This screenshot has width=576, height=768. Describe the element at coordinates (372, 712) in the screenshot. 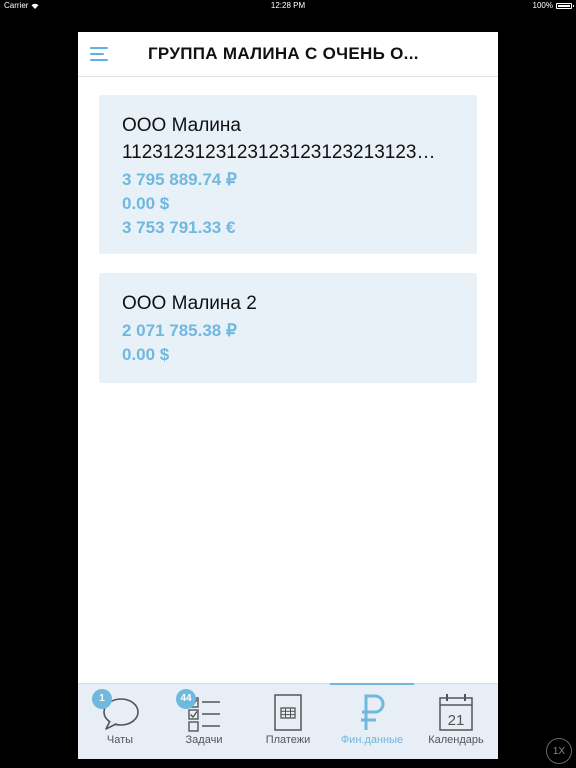

I see `ruble-icon` at that location.